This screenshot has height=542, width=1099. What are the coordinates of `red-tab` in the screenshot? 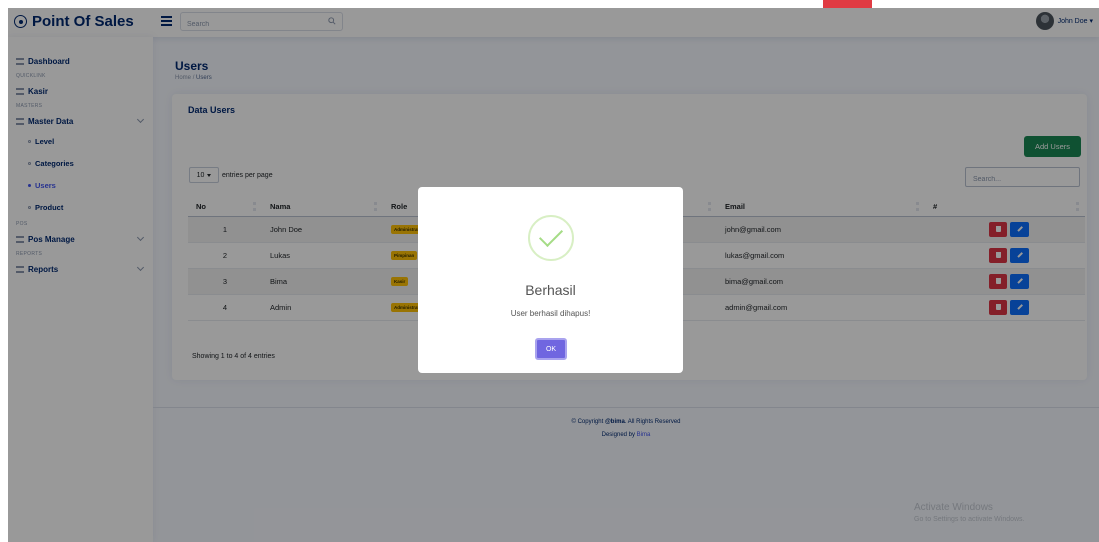 It's located at (847, 4).